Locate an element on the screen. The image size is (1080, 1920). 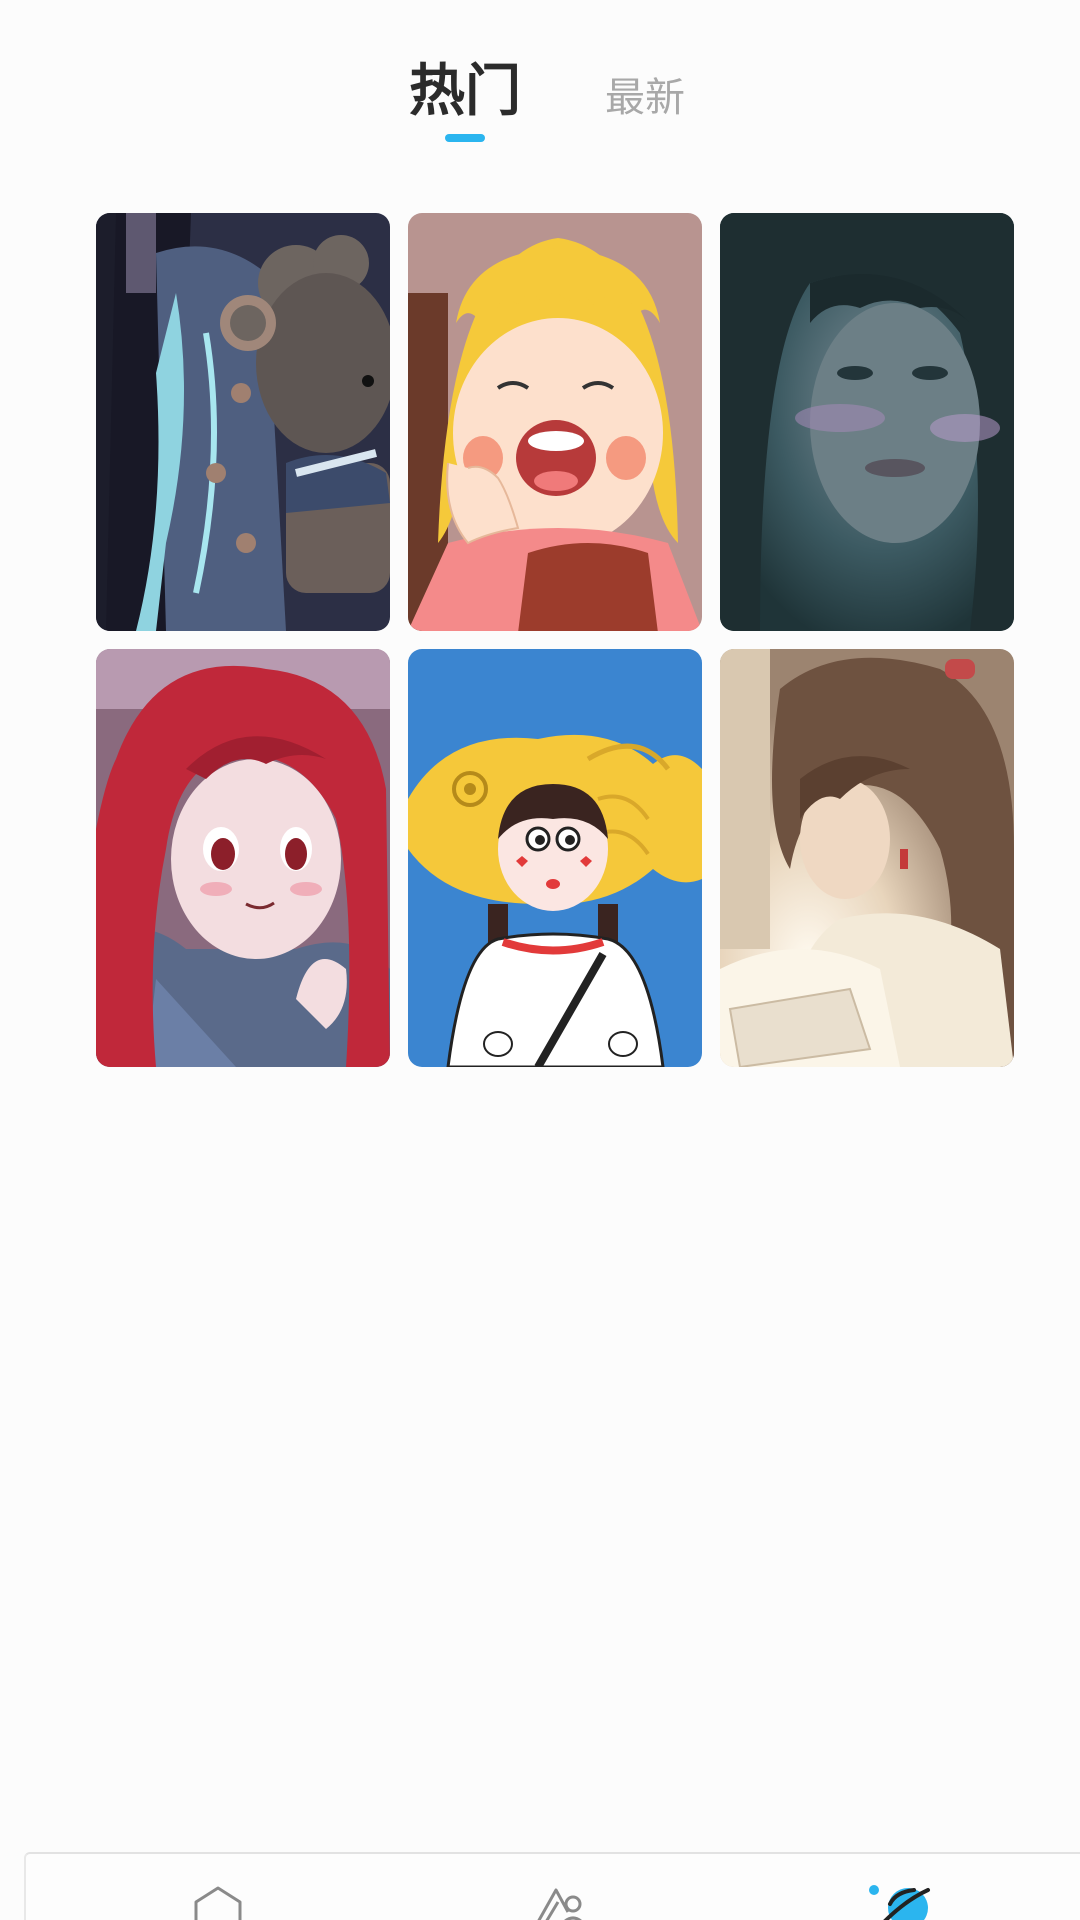
planet-icon is located at coordinates (899, 1902).